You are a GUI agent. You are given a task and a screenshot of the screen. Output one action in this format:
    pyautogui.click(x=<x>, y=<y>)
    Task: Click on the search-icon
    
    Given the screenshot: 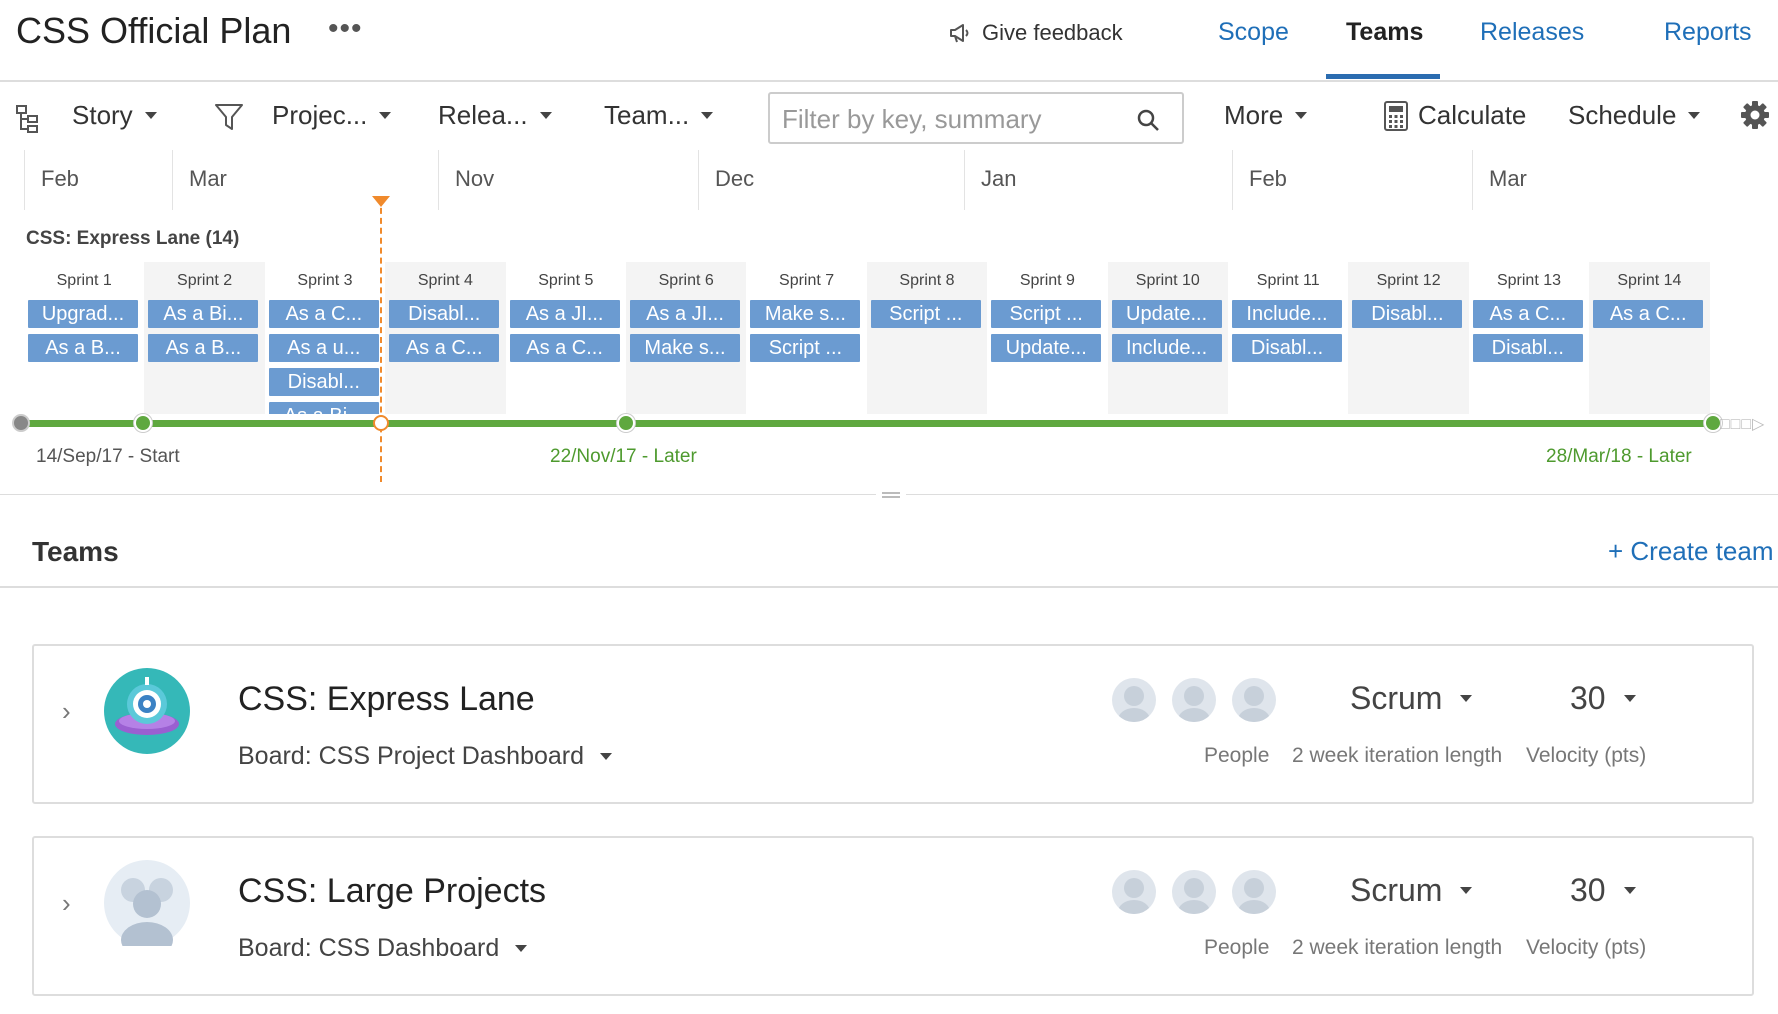 What is the action you would take?
    pyautogui.click(x=1148, y=120)
    